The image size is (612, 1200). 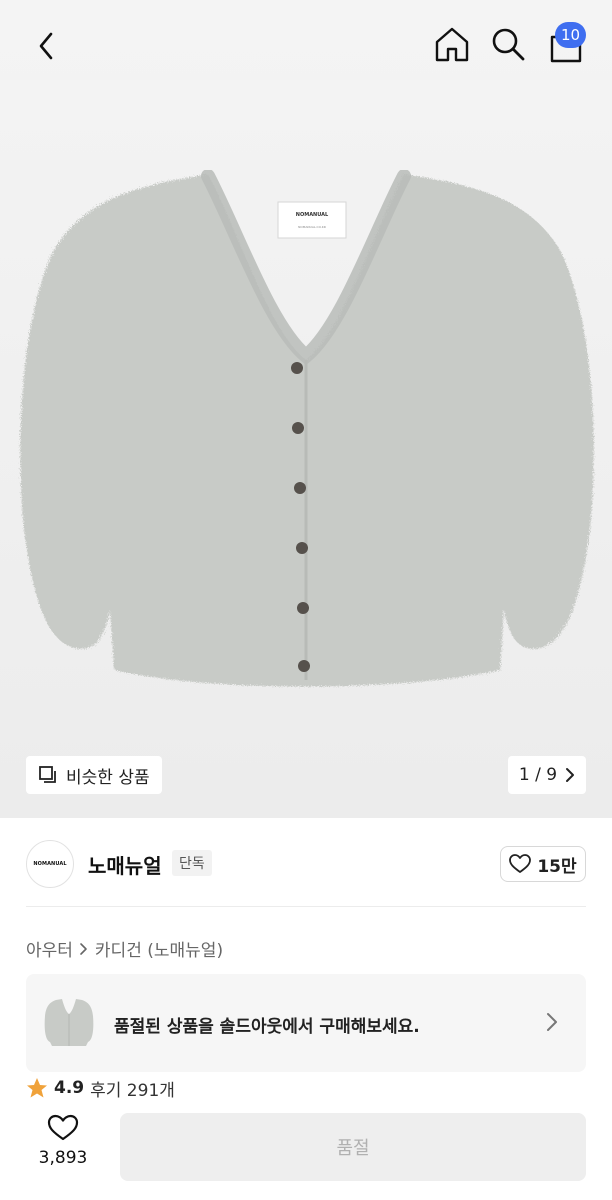 I want to click on brand-like-button: 15만, so click(x=543, y=864).